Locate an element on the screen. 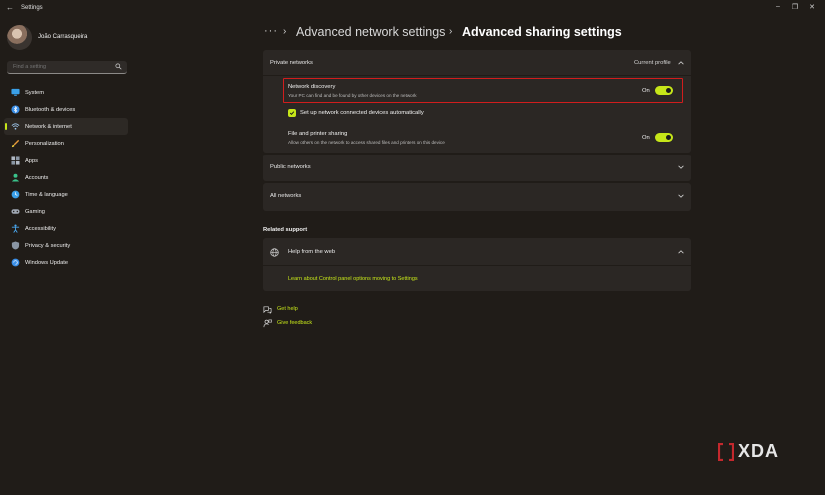 This screenshot has width=825, height=495. xda-logo-icon is located at coordinates (726, 451).